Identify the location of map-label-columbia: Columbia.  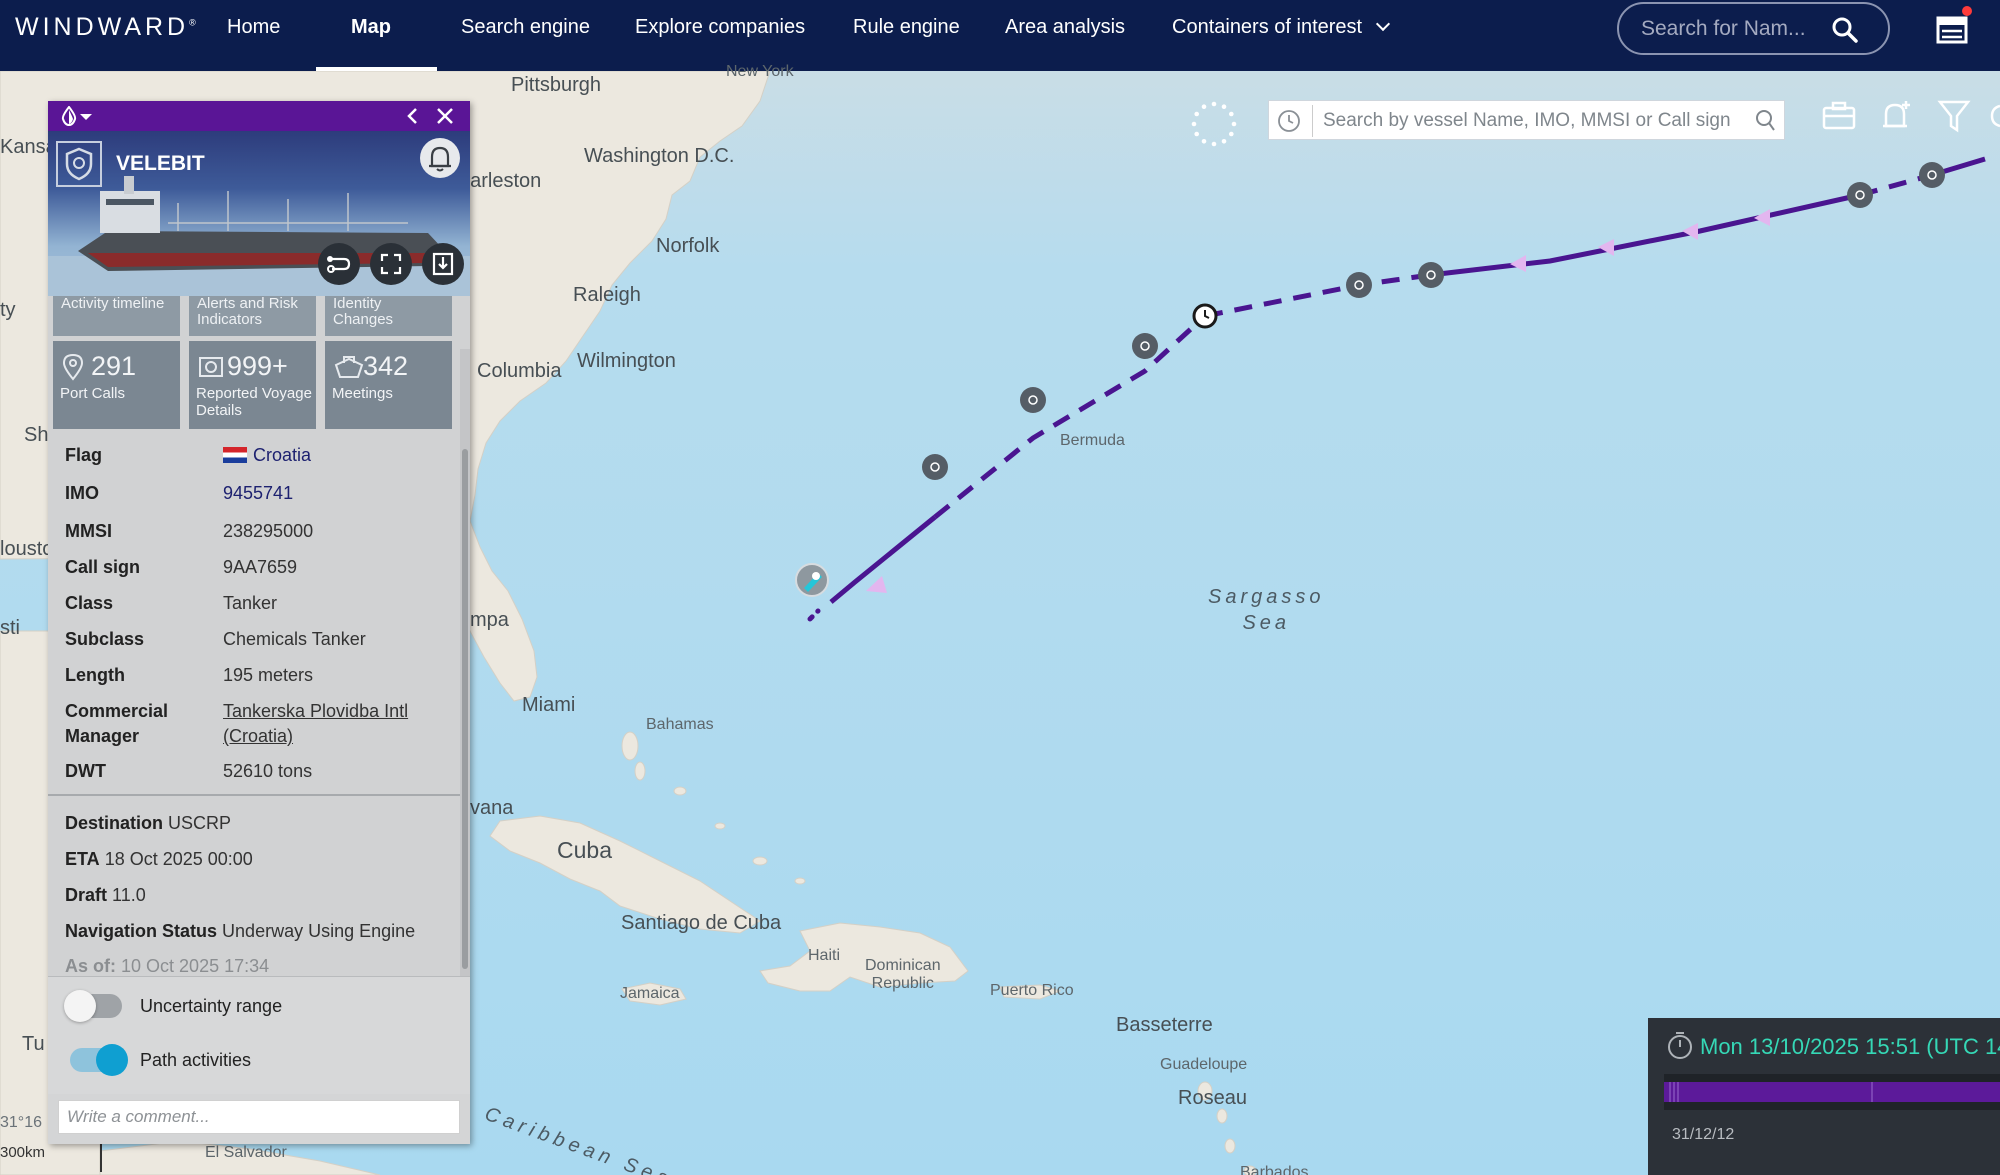
(519, 371).